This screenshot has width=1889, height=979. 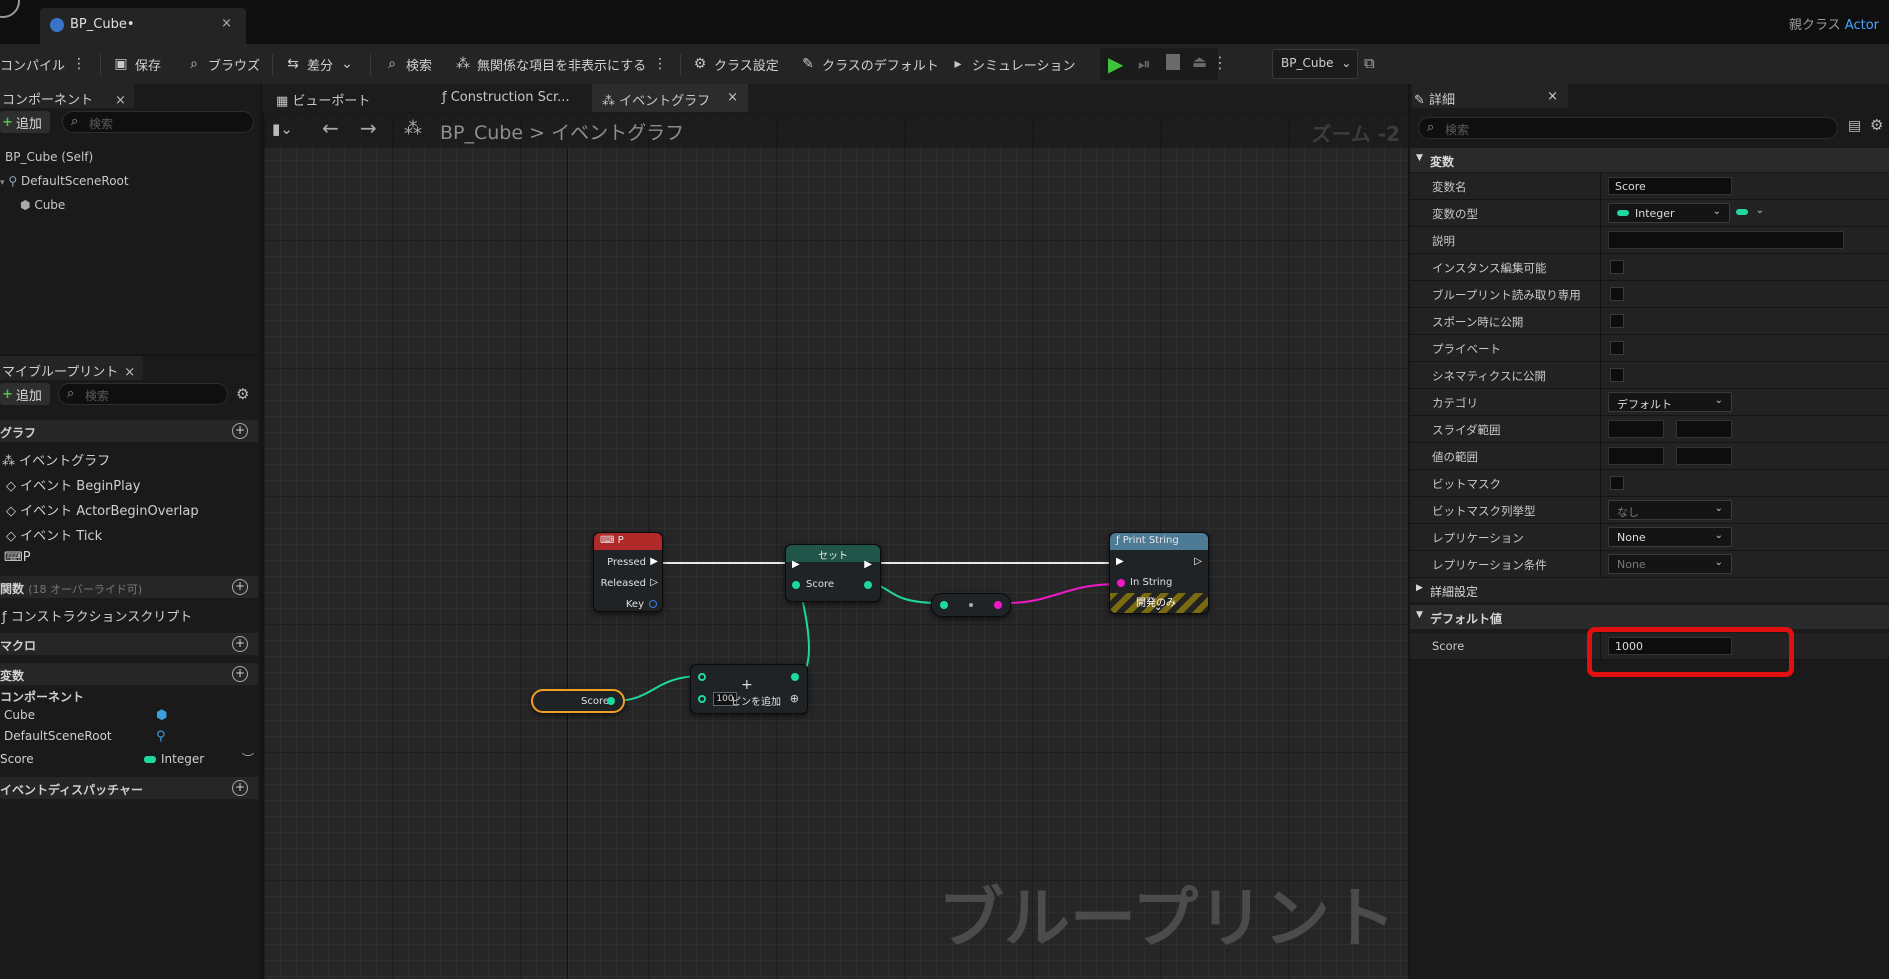 I want to click on add-dispatcher-icon: +, so click(x=240, y=788).